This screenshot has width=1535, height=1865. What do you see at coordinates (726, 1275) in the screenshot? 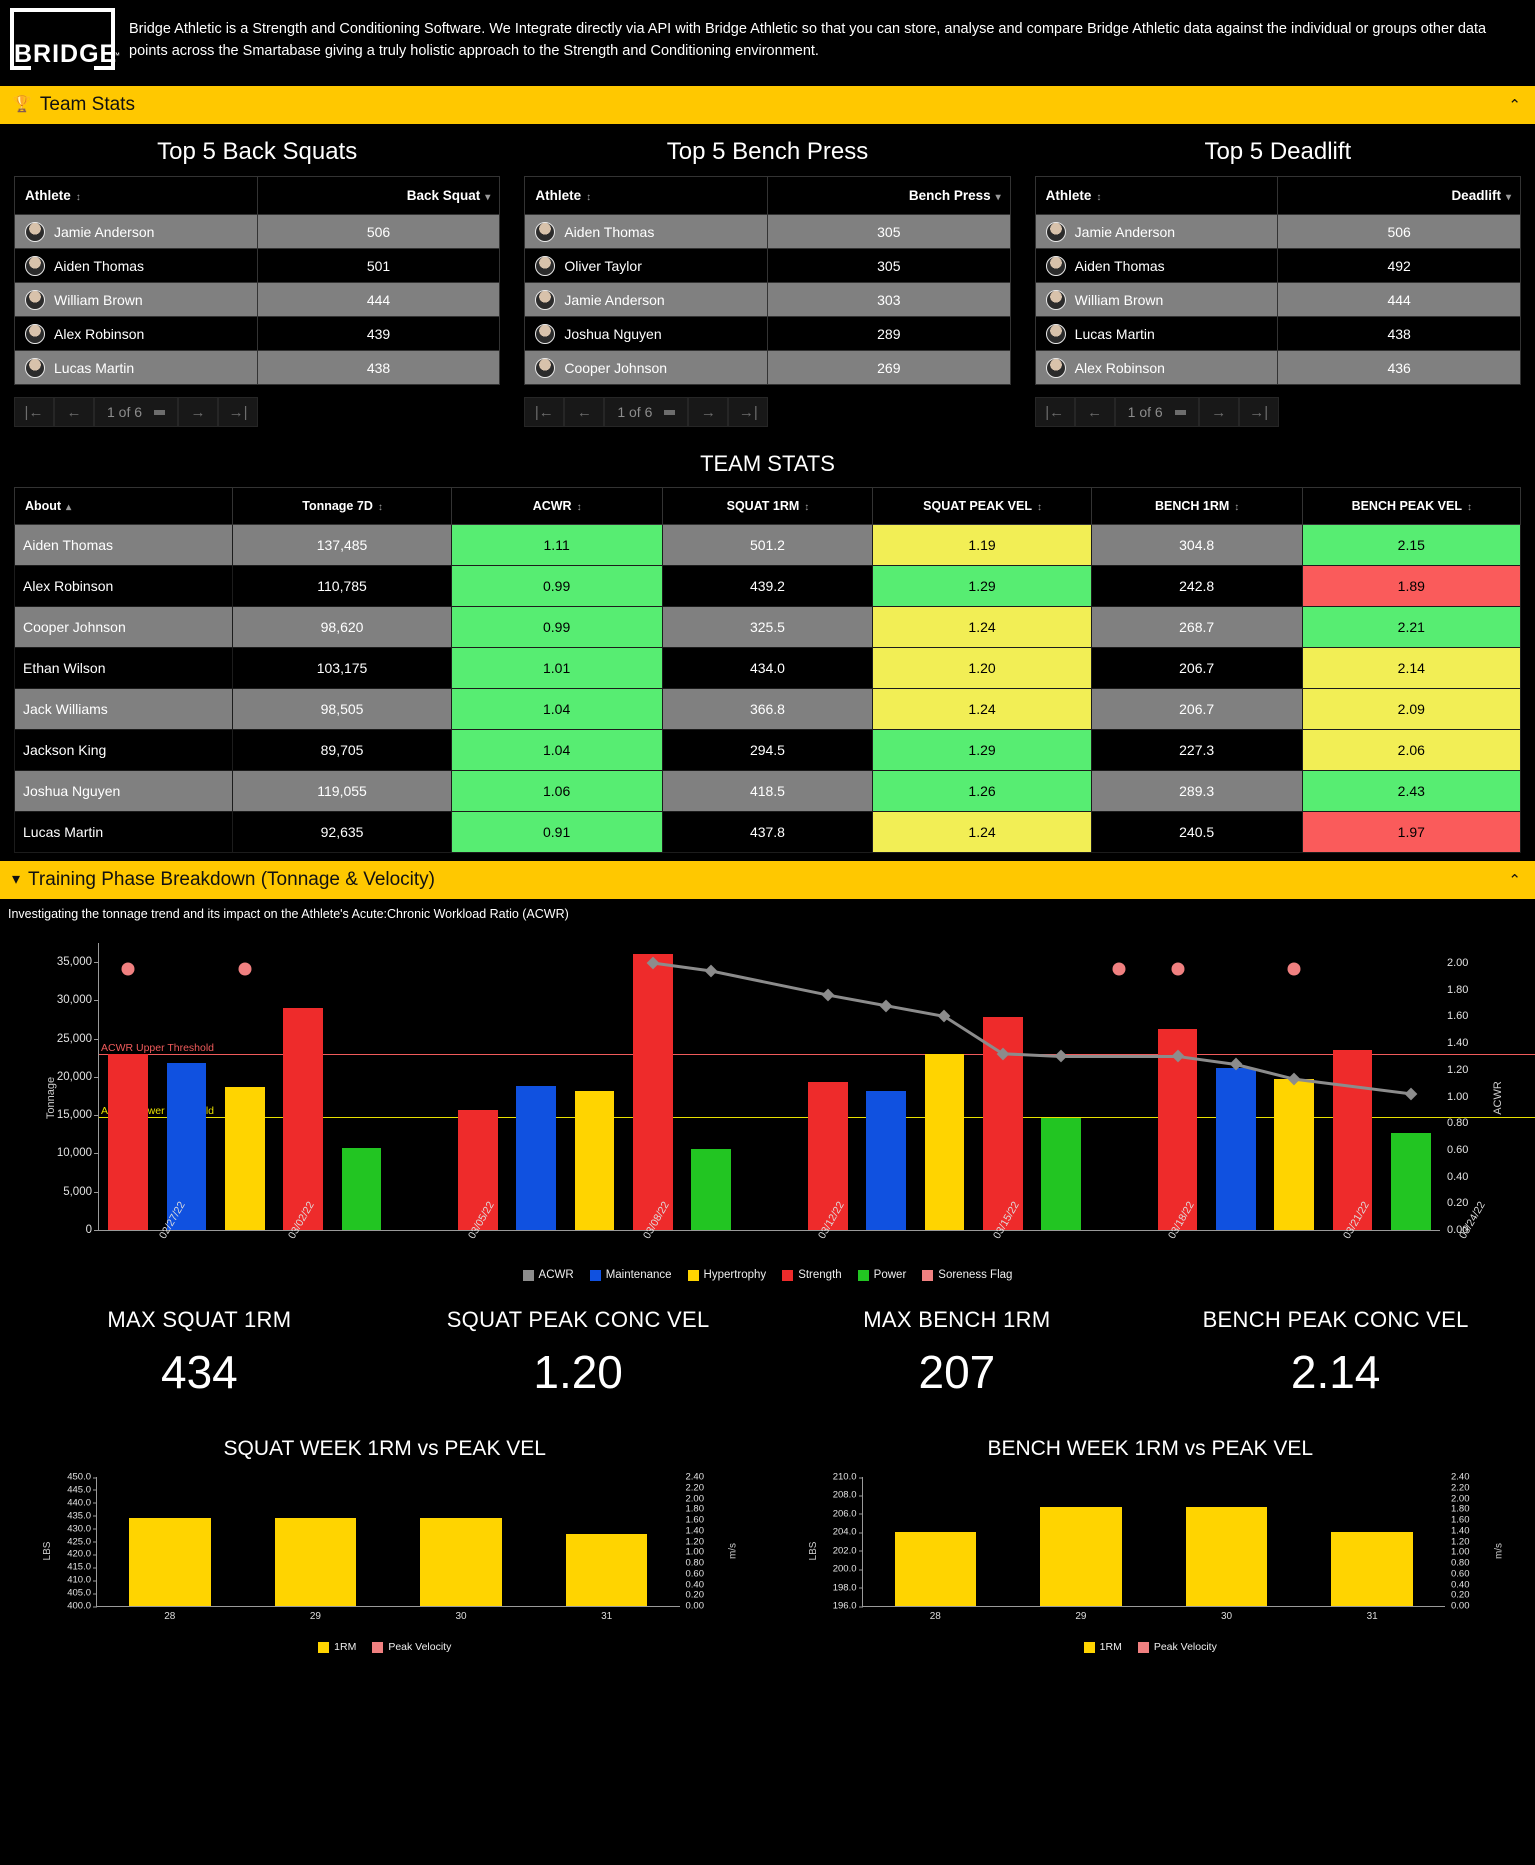
I see `legend-item: Hypertrophy` at bounding box center [726, 1275].